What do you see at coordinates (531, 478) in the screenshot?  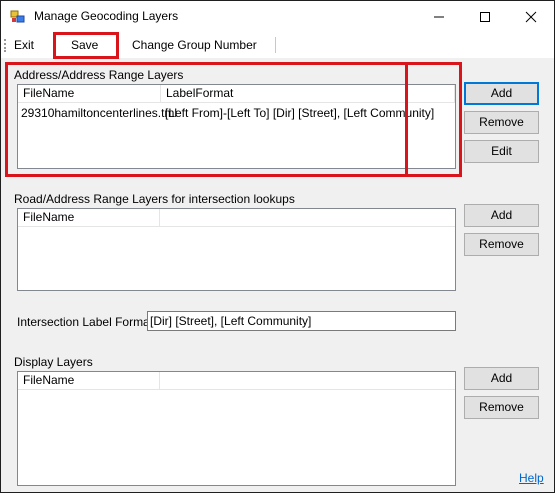 I see `help-link: Help` at bounding box center [531, 478].